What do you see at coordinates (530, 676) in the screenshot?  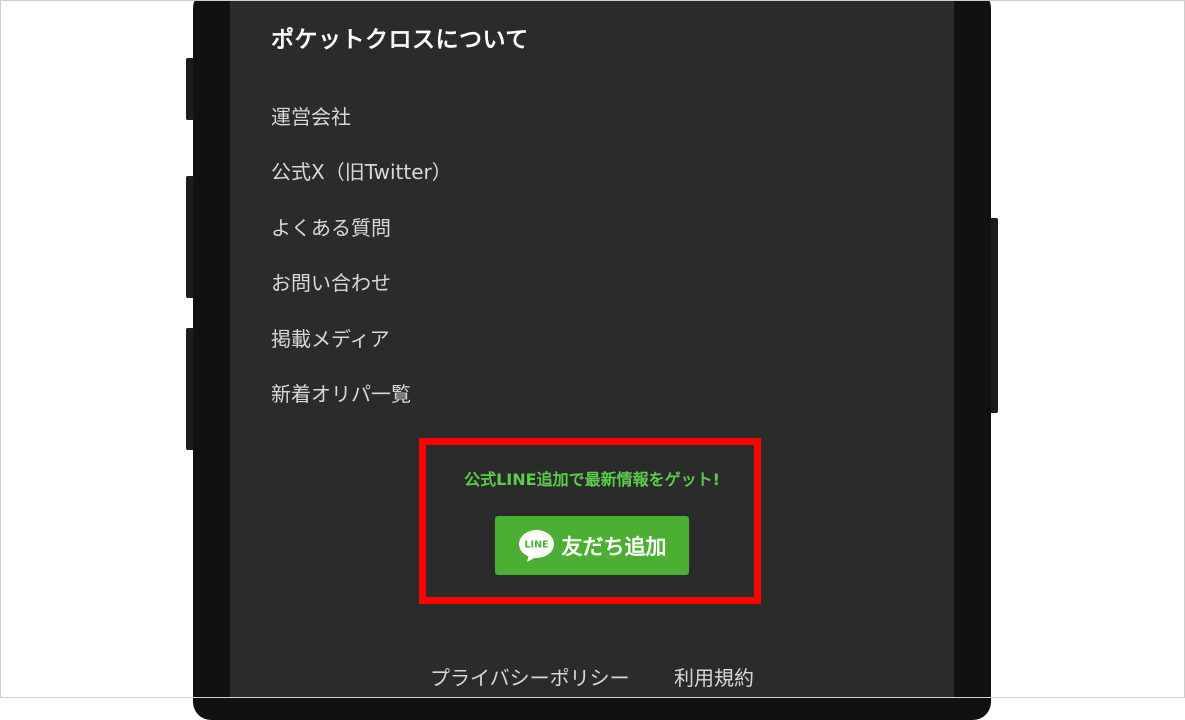 I see `footer-link-privacy: プライバシーポリシー` at bounding box center [530, 676].